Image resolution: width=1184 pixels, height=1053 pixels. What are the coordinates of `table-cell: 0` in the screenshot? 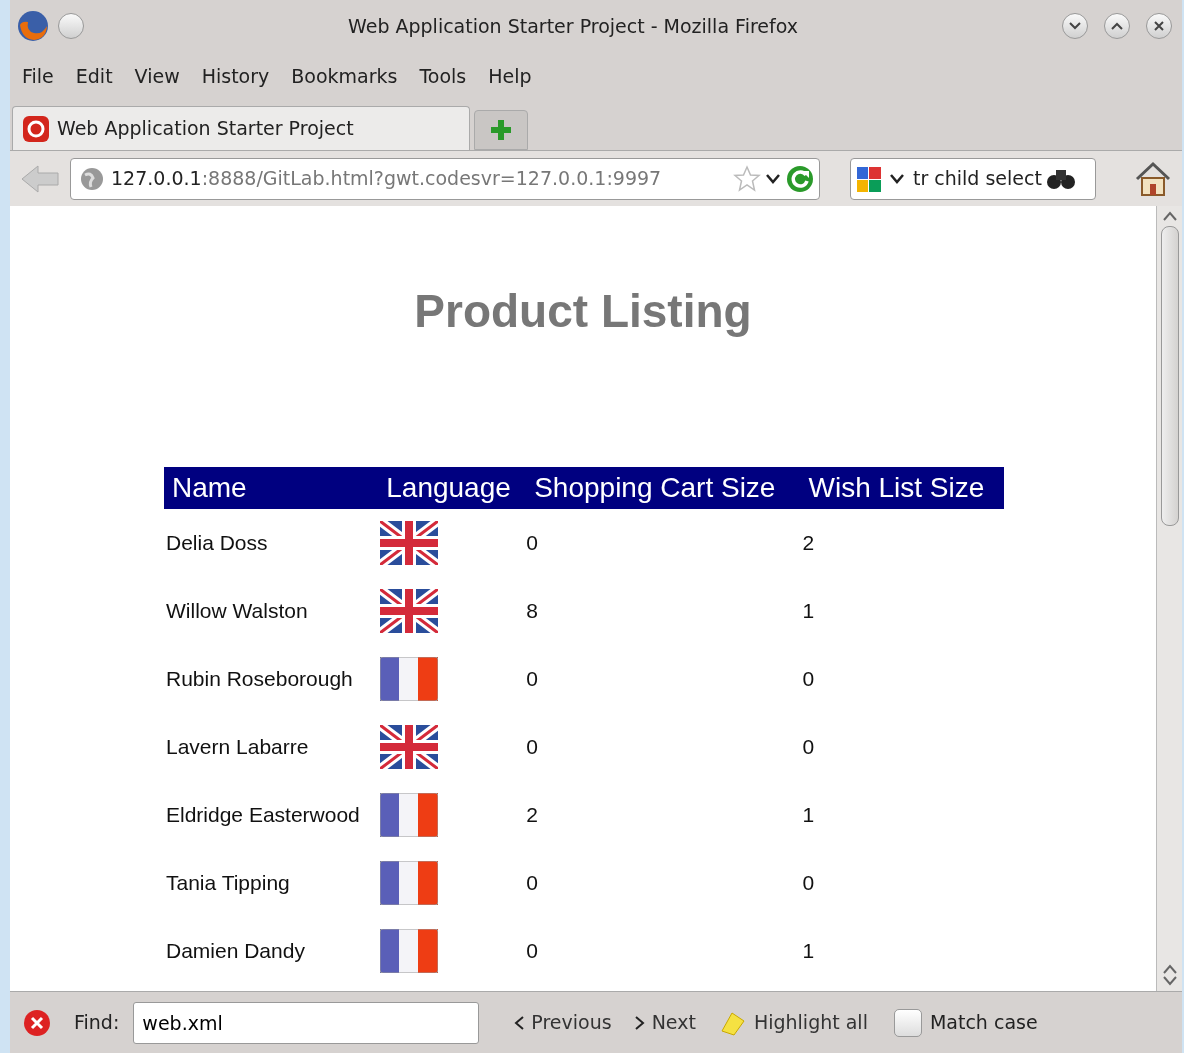 It's located at (663, 543).